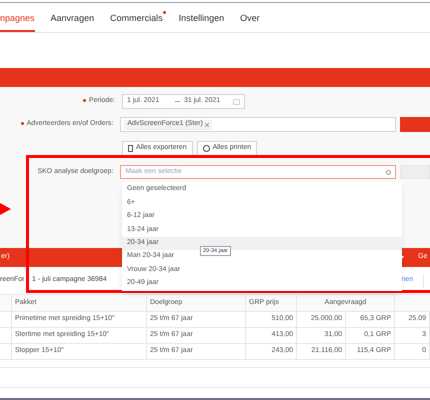 The image size is (430, 400). Describe the element at coordinates (206, 148) in the screenshot. I see `globe-icon` at that location.